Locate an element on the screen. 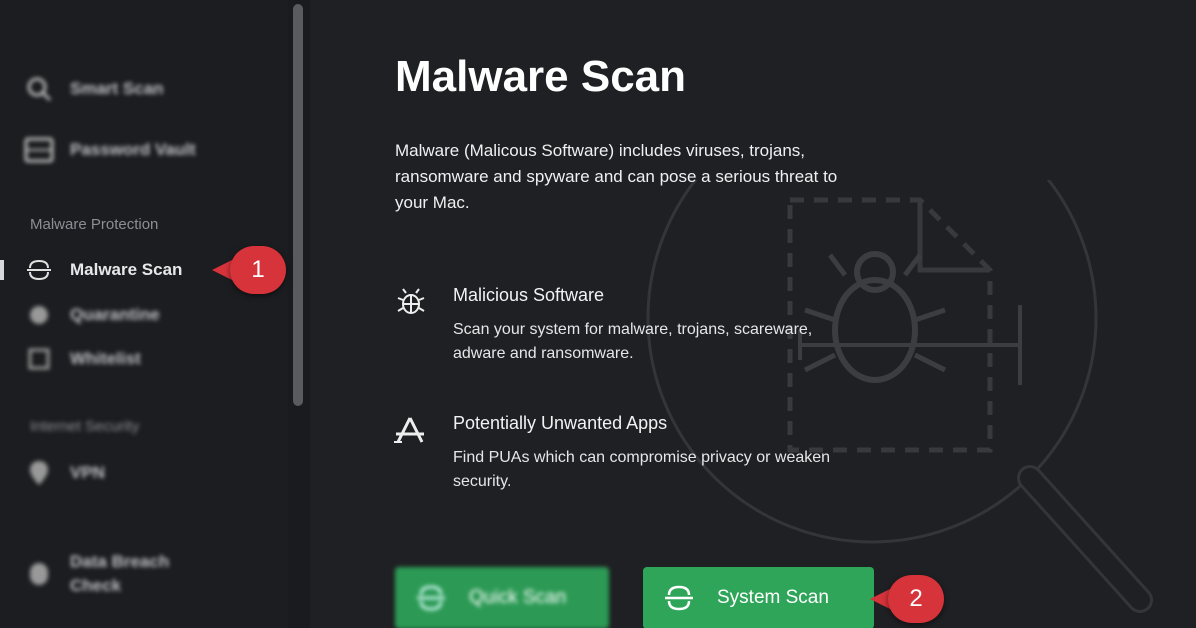  sidebar-scrollbar-thumb is located at coordinates (298, 205).